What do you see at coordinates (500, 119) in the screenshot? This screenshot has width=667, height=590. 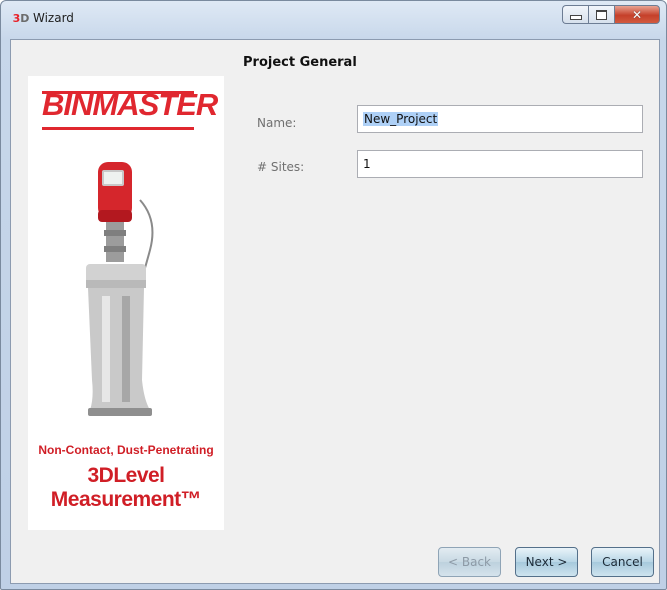 I see `project-name-input: New_Project` at bounding box center [500, 119].